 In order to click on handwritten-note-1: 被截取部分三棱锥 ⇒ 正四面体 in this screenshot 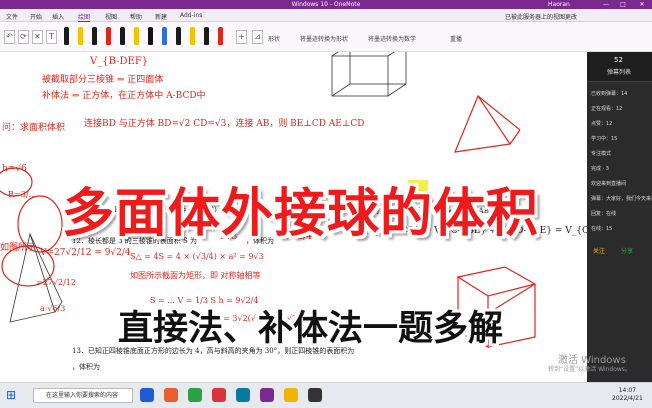, I will do `click(103, 80)`.